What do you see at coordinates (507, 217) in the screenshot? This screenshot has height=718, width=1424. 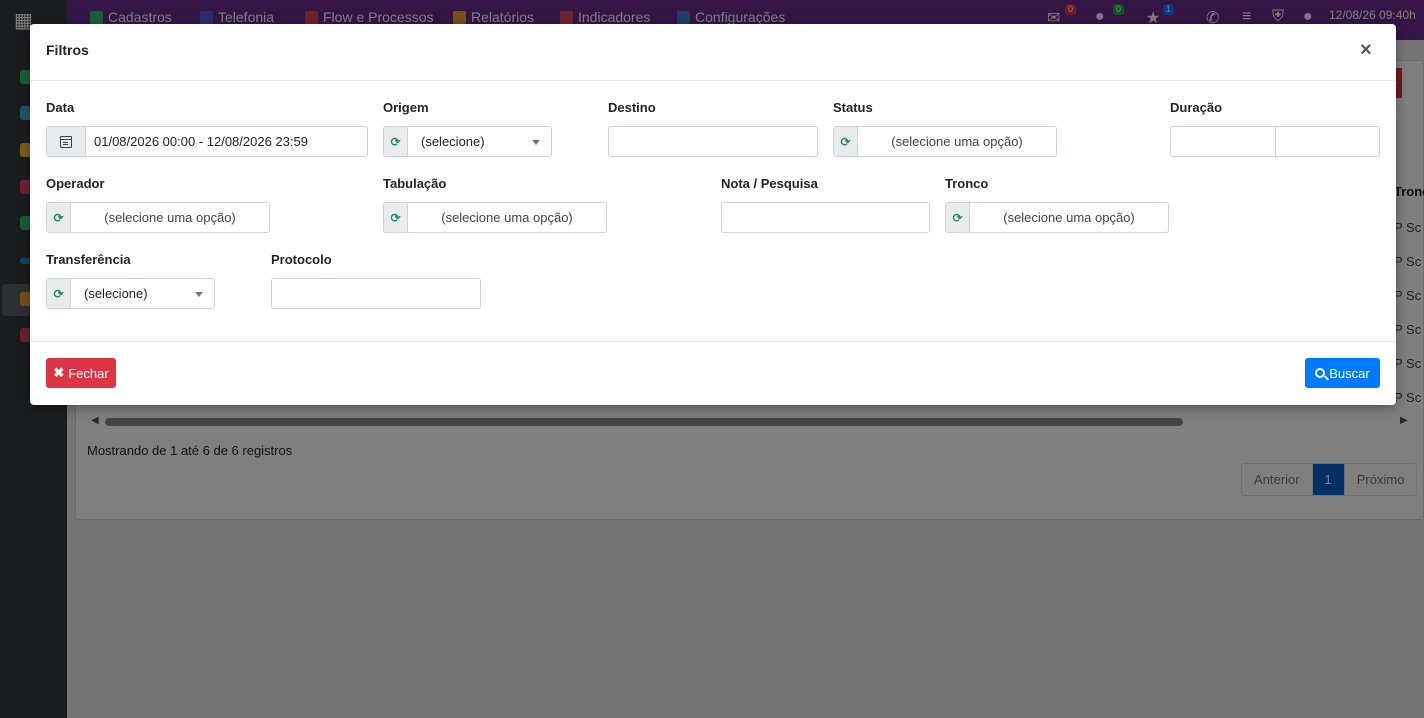 I see `tabulacao-placeholder: (selecione uma opção)` at bounding box center [507, 217].